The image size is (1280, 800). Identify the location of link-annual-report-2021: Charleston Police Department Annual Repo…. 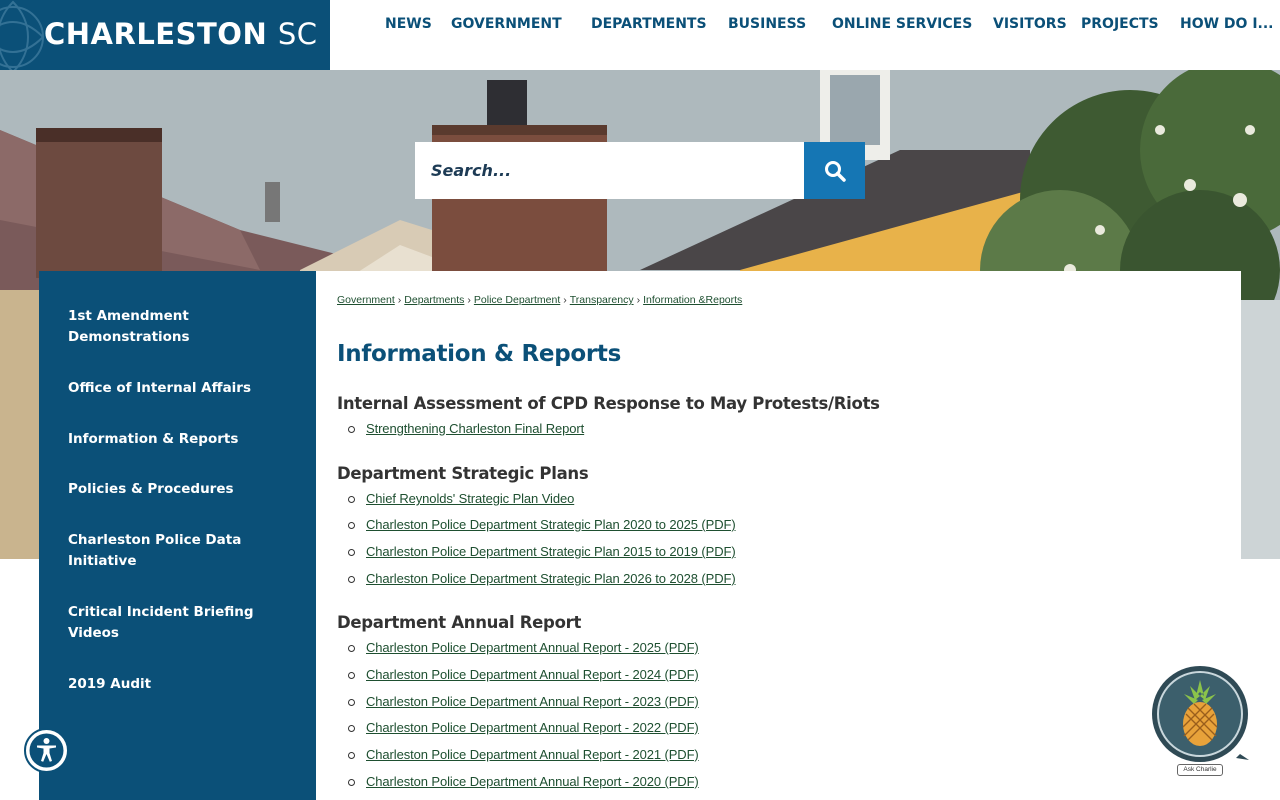
(532, 754).